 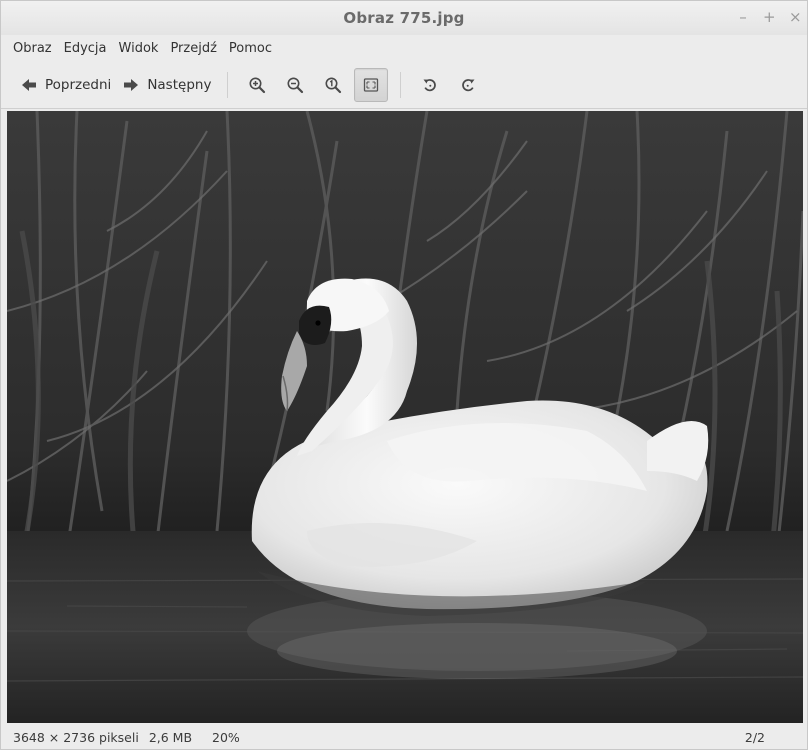 I want to click on rotate-right-button, so click(x=468, y=85).